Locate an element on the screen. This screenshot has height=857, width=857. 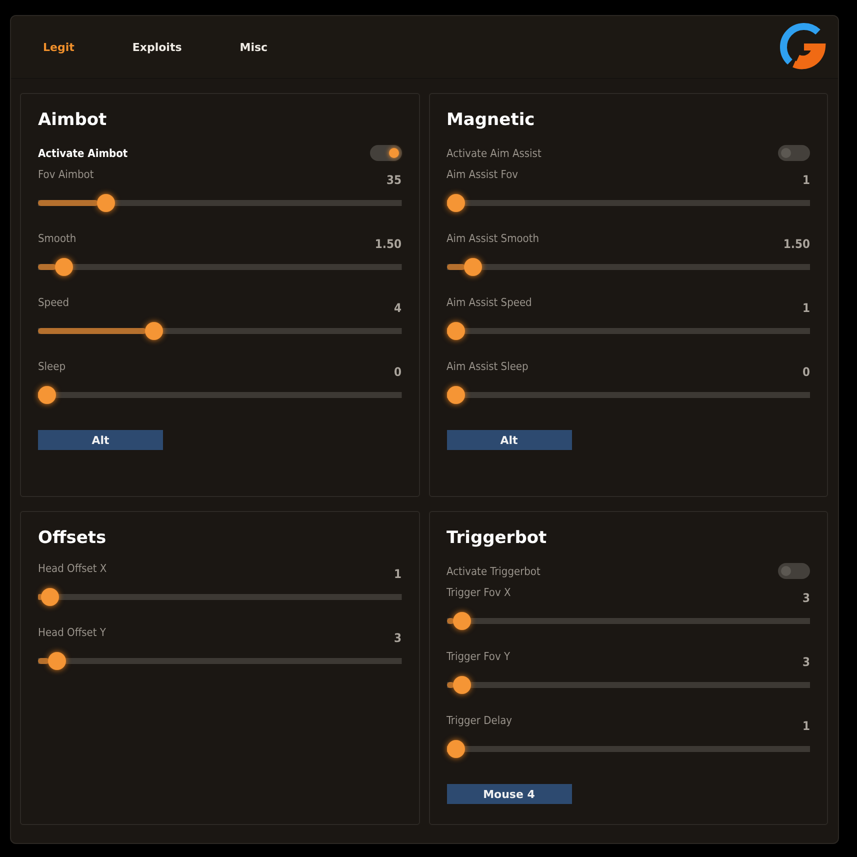
panel-title: Triggerbot is located at coordinates (497, 538).